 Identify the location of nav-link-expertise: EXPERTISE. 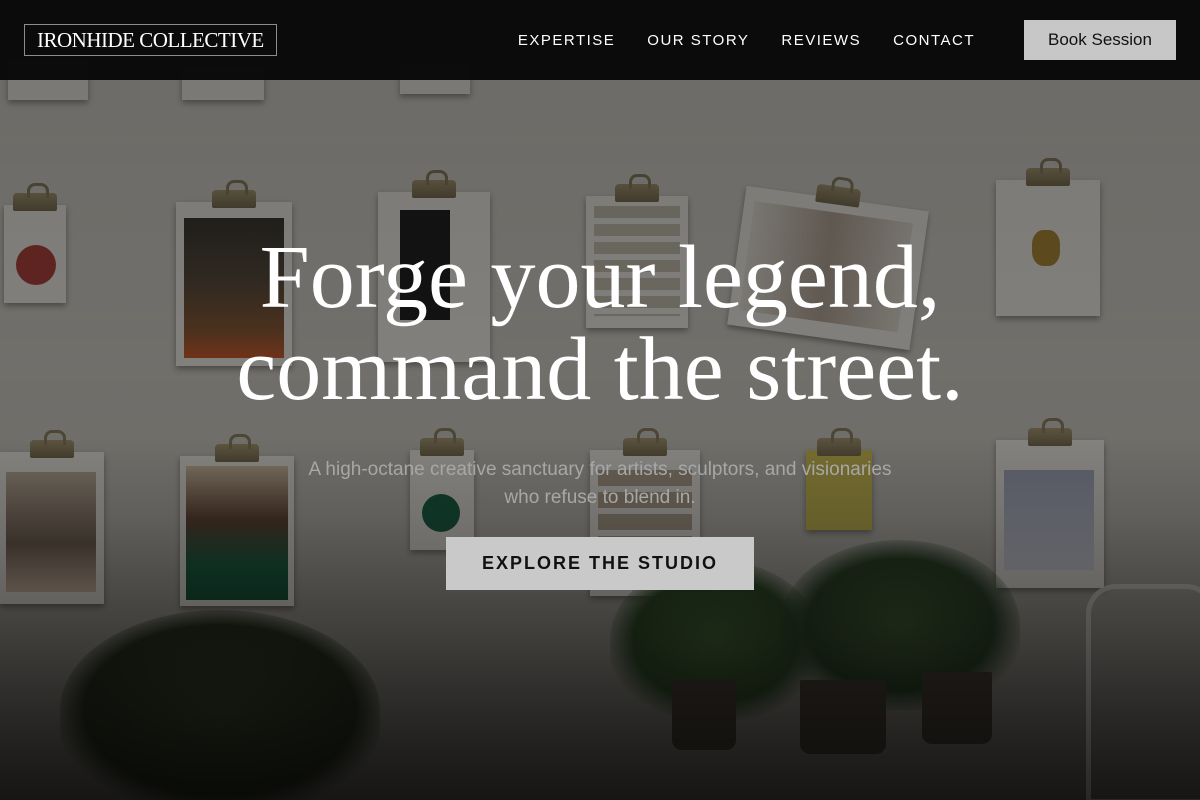
(566, 40).